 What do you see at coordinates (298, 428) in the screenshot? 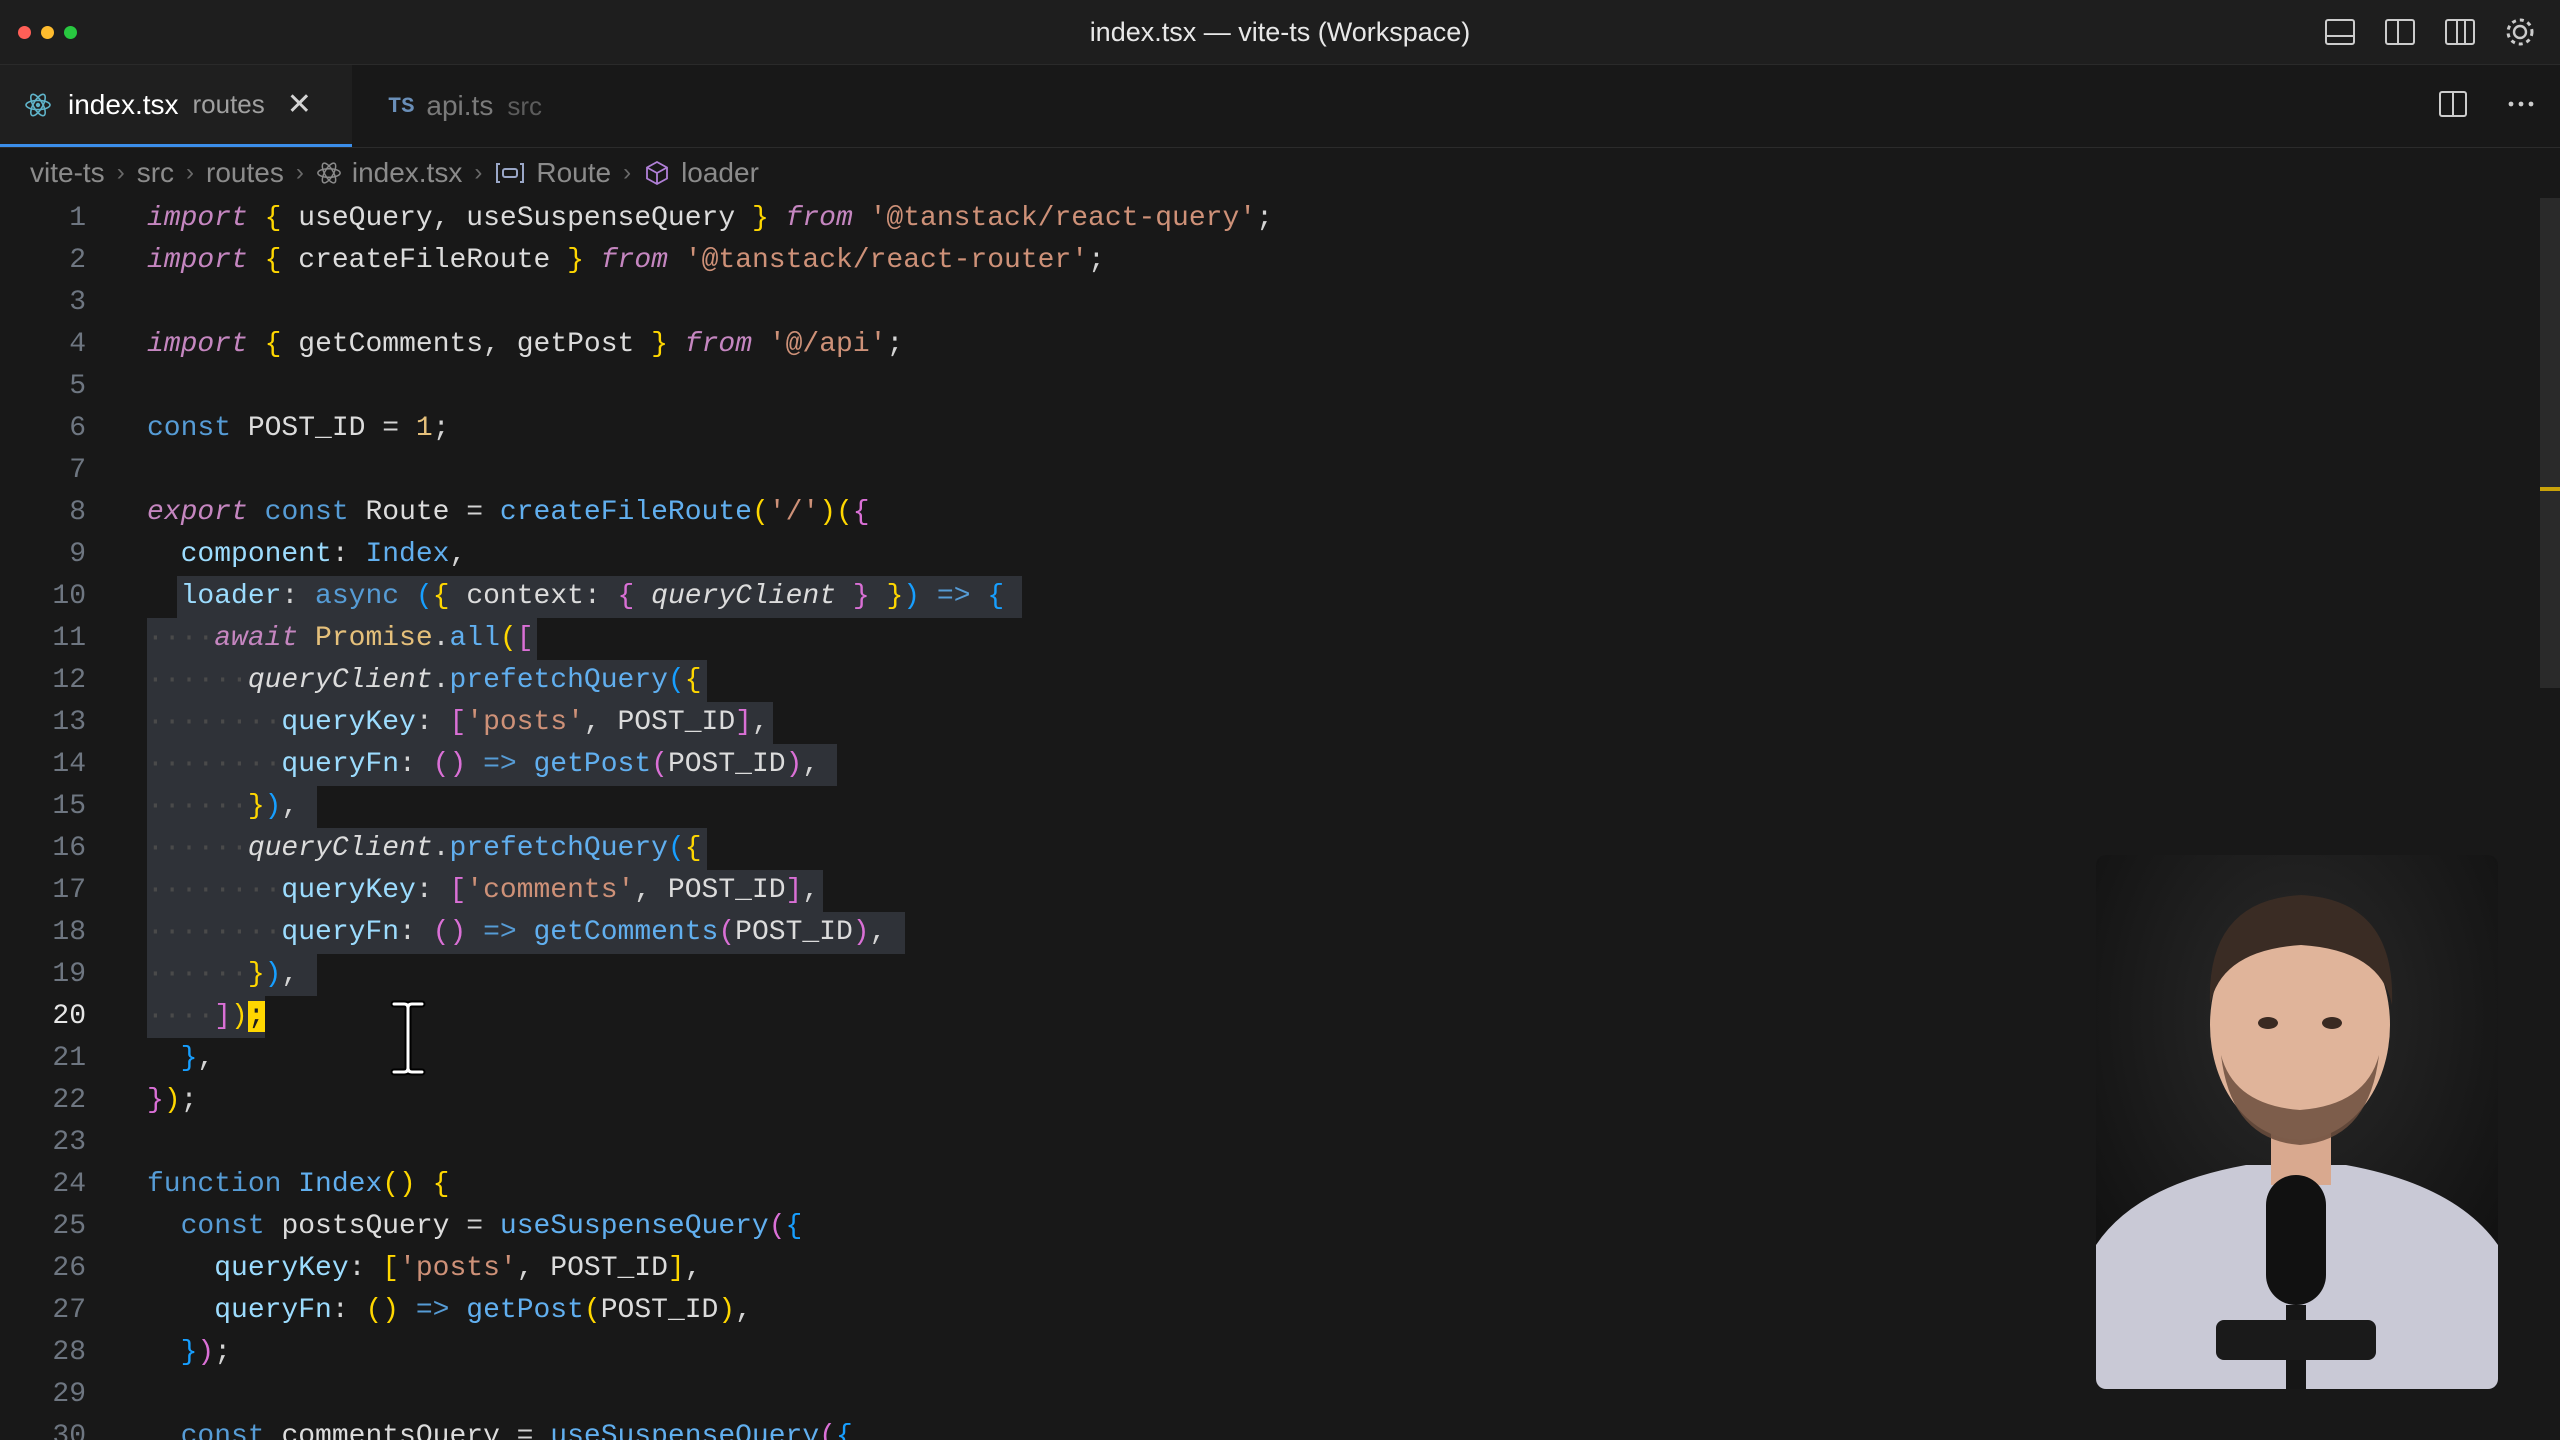
I see `code-line-text: const POST_ID = 1;` at bounding box center [298, 428].